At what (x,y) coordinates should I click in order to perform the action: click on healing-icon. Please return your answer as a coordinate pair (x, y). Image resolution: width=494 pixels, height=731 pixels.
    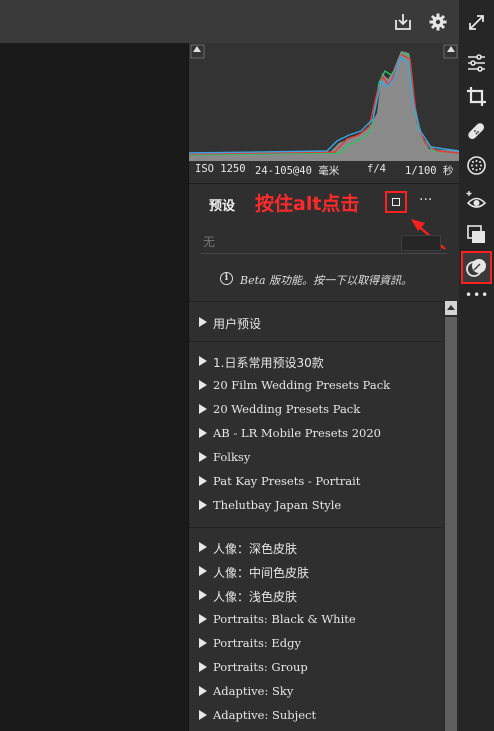
    Looking at the image, I should click on (476, 131).